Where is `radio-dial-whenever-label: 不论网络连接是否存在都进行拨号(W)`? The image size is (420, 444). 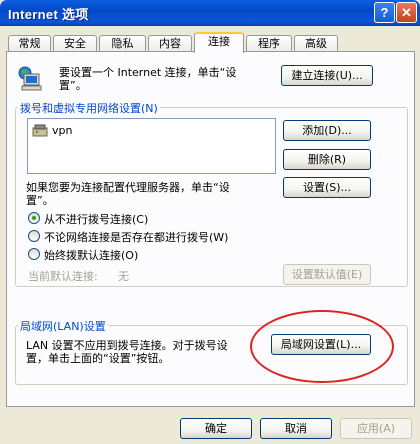 radio-dial-whenever-label: 不论网络连接是否存在都进行拨号(W) is located at coordinates (136, 237).